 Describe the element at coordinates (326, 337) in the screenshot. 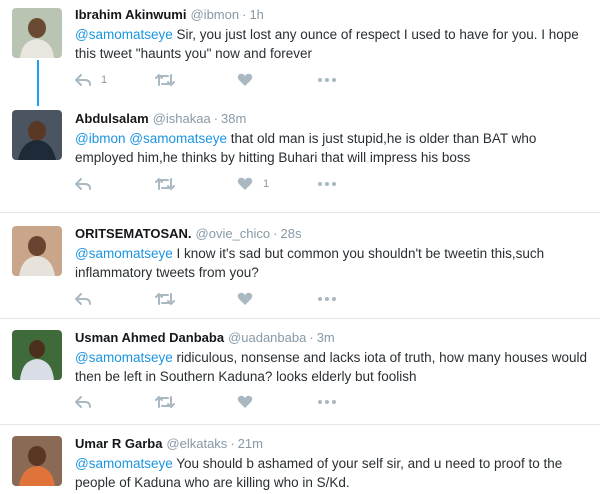

I see `timestamp: 3m` at that location.